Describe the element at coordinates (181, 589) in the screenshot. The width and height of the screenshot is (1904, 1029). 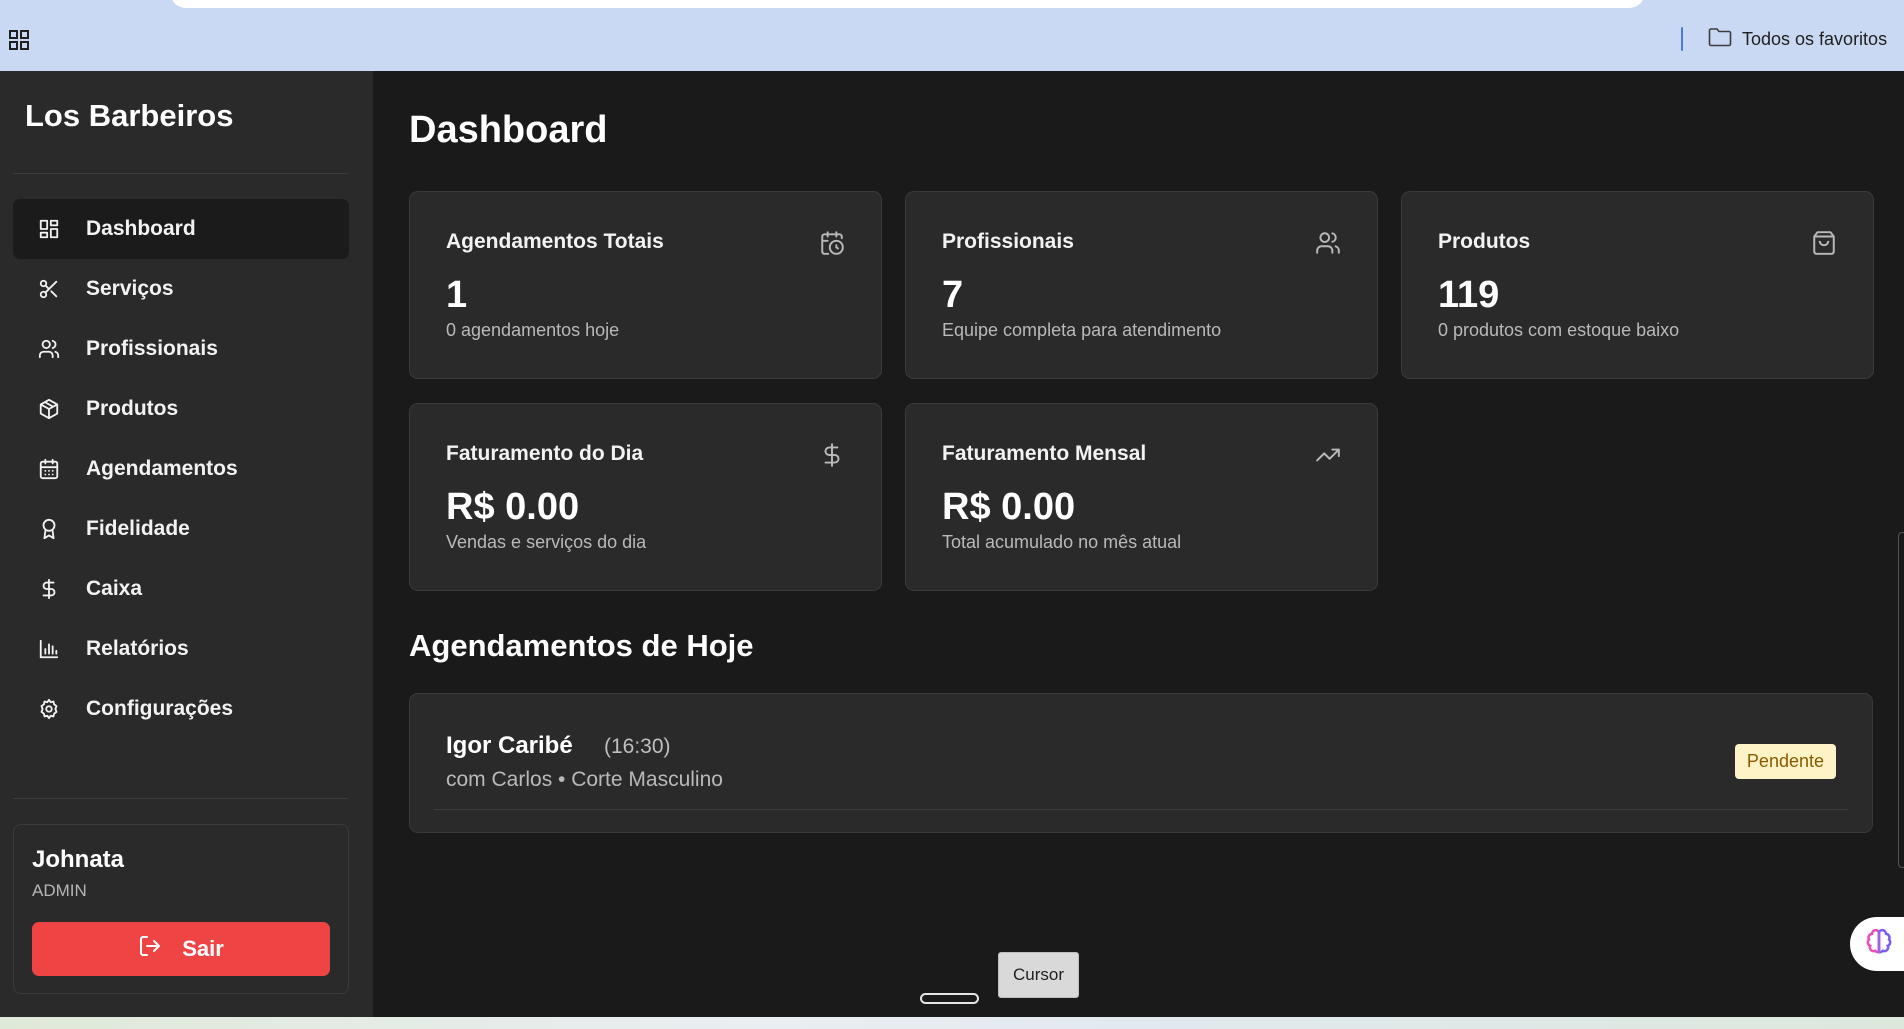
I see `sidebar-item-caixa: Caixa` at that location.